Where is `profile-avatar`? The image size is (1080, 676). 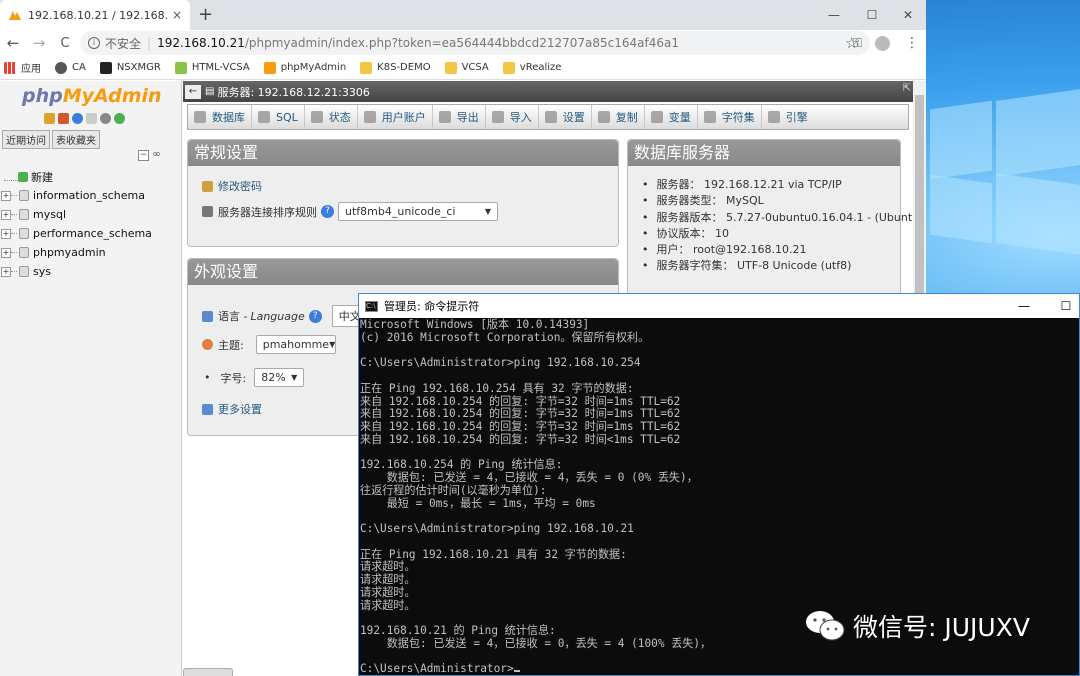
profile-avatar is located at coordinates (882, 43).